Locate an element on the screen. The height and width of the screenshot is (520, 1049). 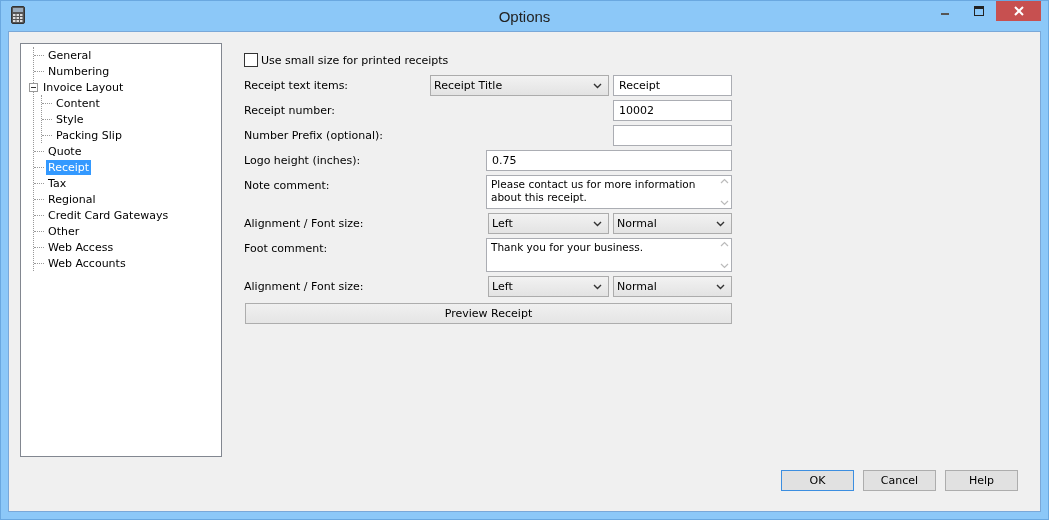
dropdown: Receipt Title is located at coordinates (519, 85).